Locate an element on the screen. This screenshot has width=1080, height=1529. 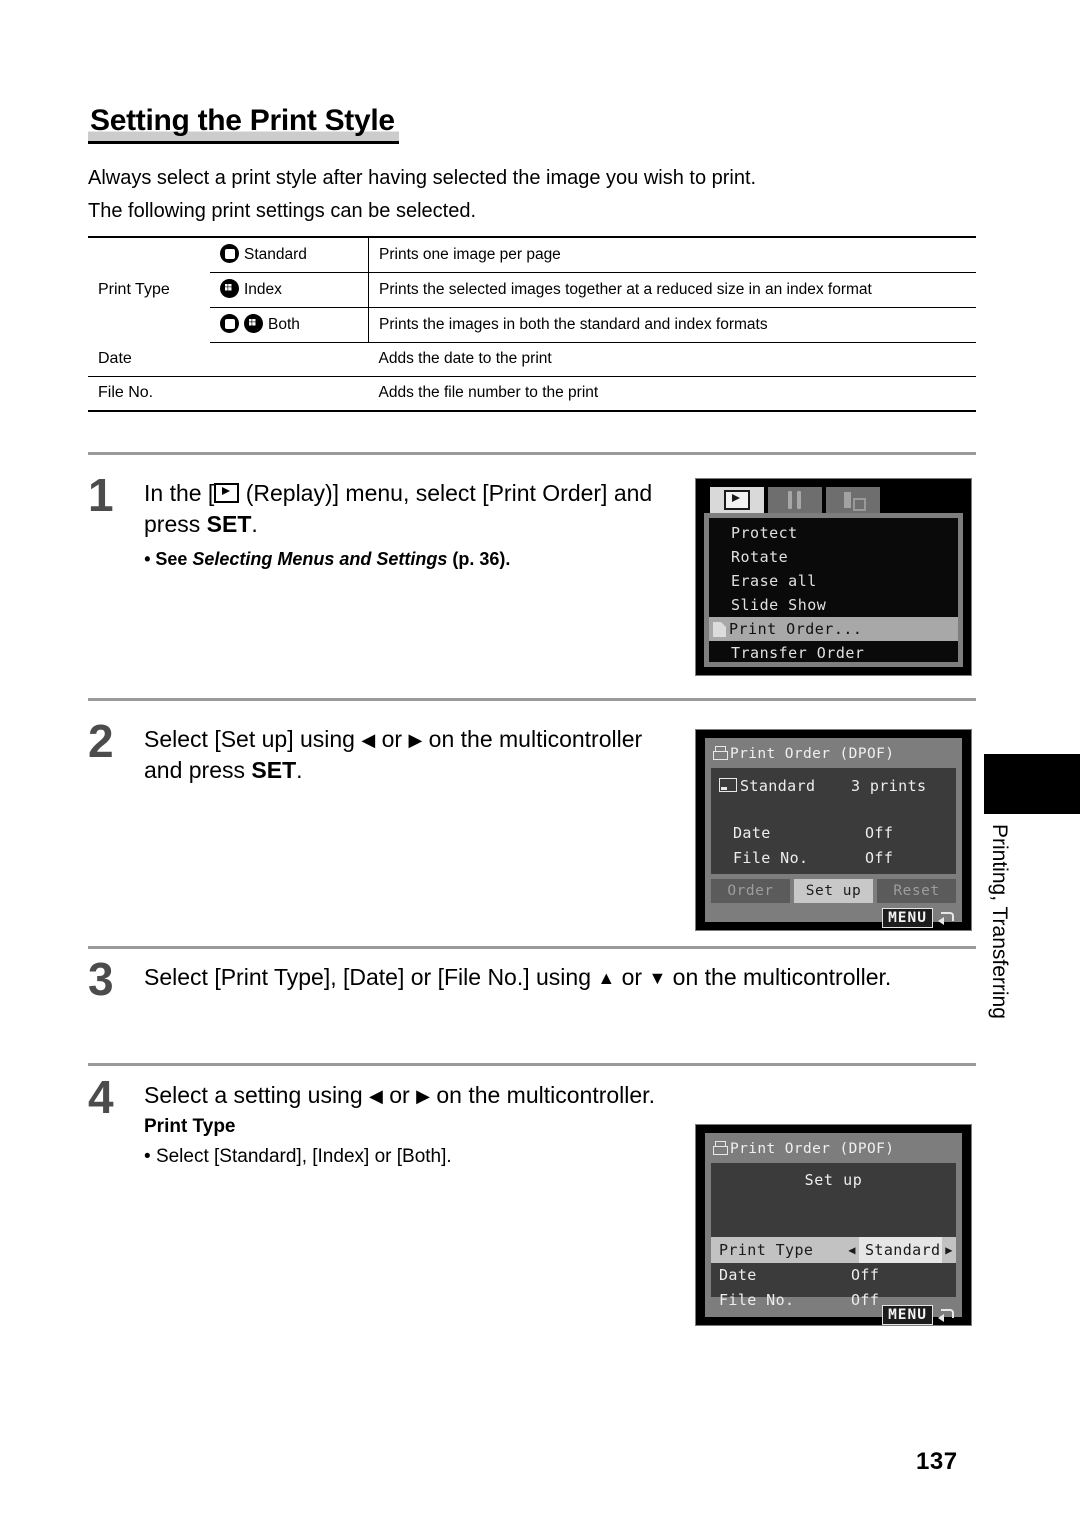
setup-row-print-type: Print Type ◀ Standard ▶ is located at coordinates (833, 1250).